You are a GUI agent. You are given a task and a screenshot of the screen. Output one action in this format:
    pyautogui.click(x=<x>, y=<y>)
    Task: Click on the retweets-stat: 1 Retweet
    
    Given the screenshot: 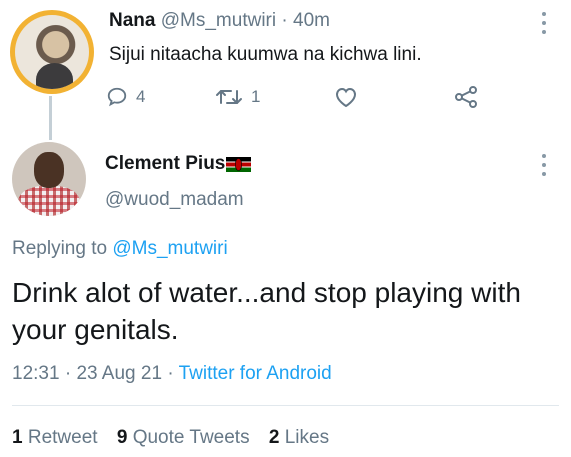 What is the action you would take?
    pyautogui.click(x=55, y=437)
    